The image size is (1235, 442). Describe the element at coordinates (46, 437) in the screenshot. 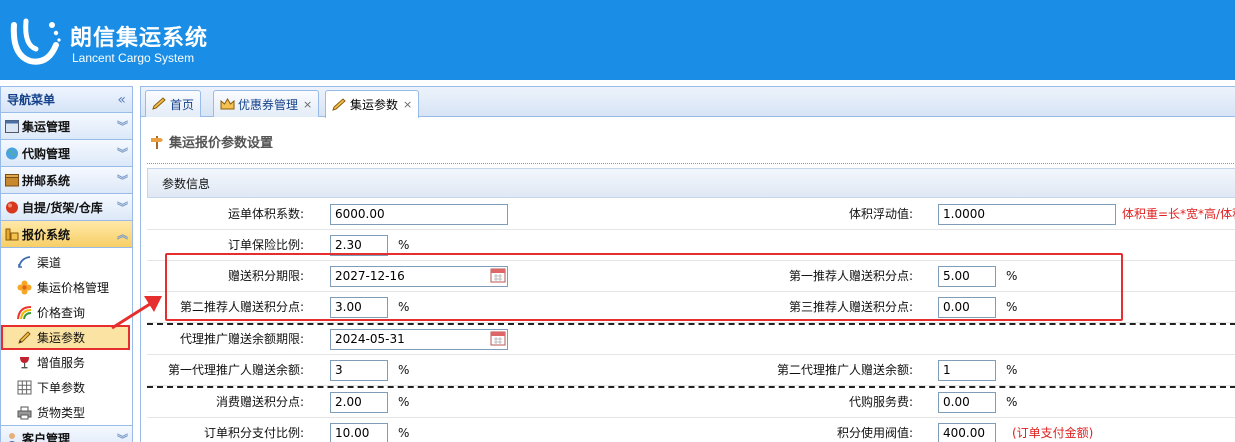

I see `sidebar-group-label: 客户管理` at that location.